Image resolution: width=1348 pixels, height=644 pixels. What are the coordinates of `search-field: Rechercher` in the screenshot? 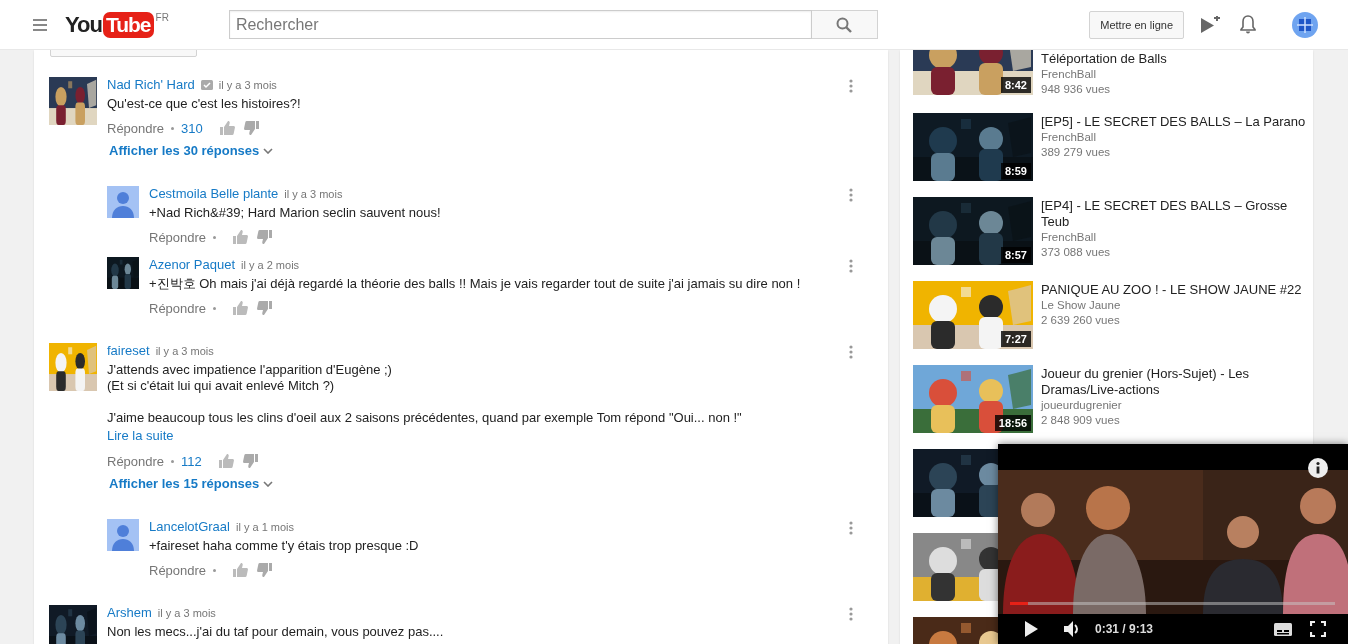 It's located at (520, 24).